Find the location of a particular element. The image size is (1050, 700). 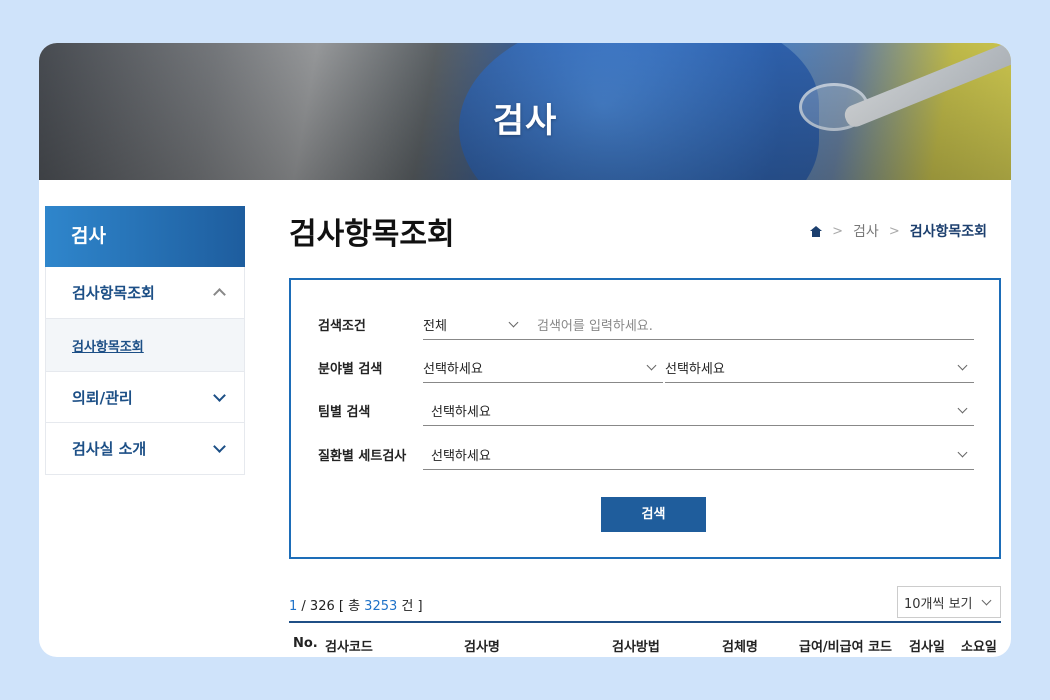

breadcrumb: > 검사 > 검사항목조회 is located at coordinates (898, 231).